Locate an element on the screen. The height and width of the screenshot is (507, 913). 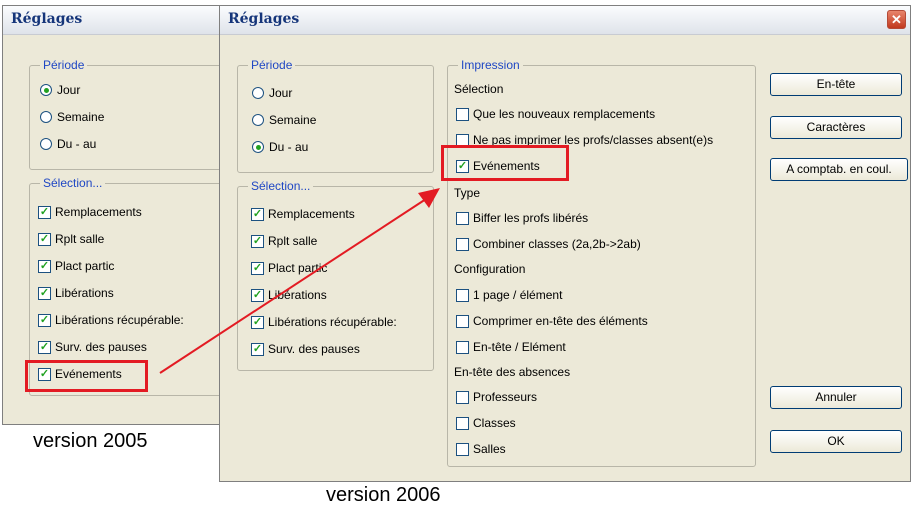
checkbox-label: Professeurs is located at coordinates (505, 397).